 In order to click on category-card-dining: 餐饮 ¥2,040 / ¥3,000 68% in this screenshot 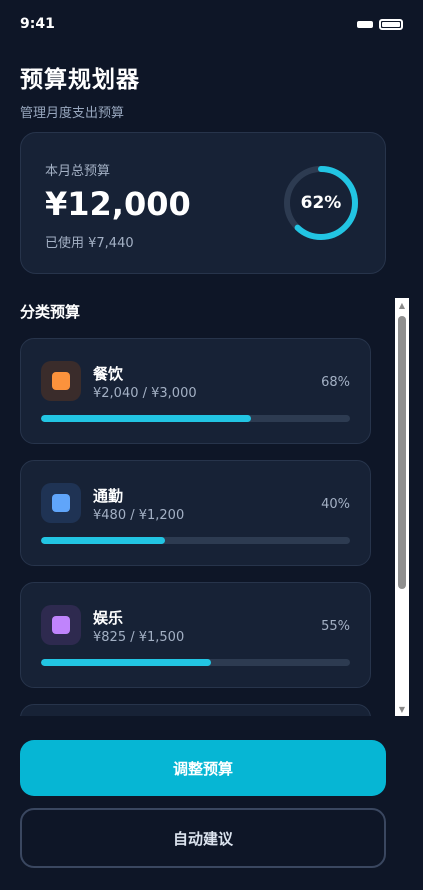, I will do `click(195, 391)`.